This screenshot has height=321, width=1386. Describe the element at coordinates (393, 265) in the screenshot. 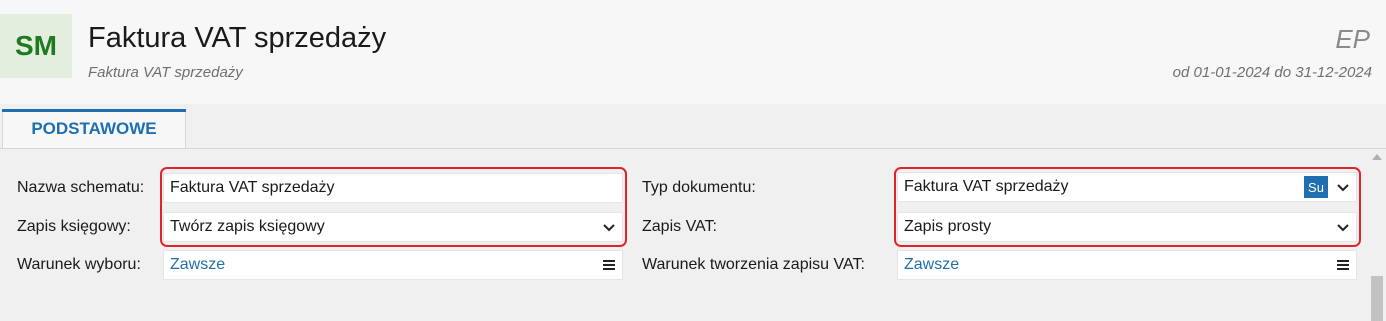

I see `warunek-wyboru-field: Zawsze` at that location.